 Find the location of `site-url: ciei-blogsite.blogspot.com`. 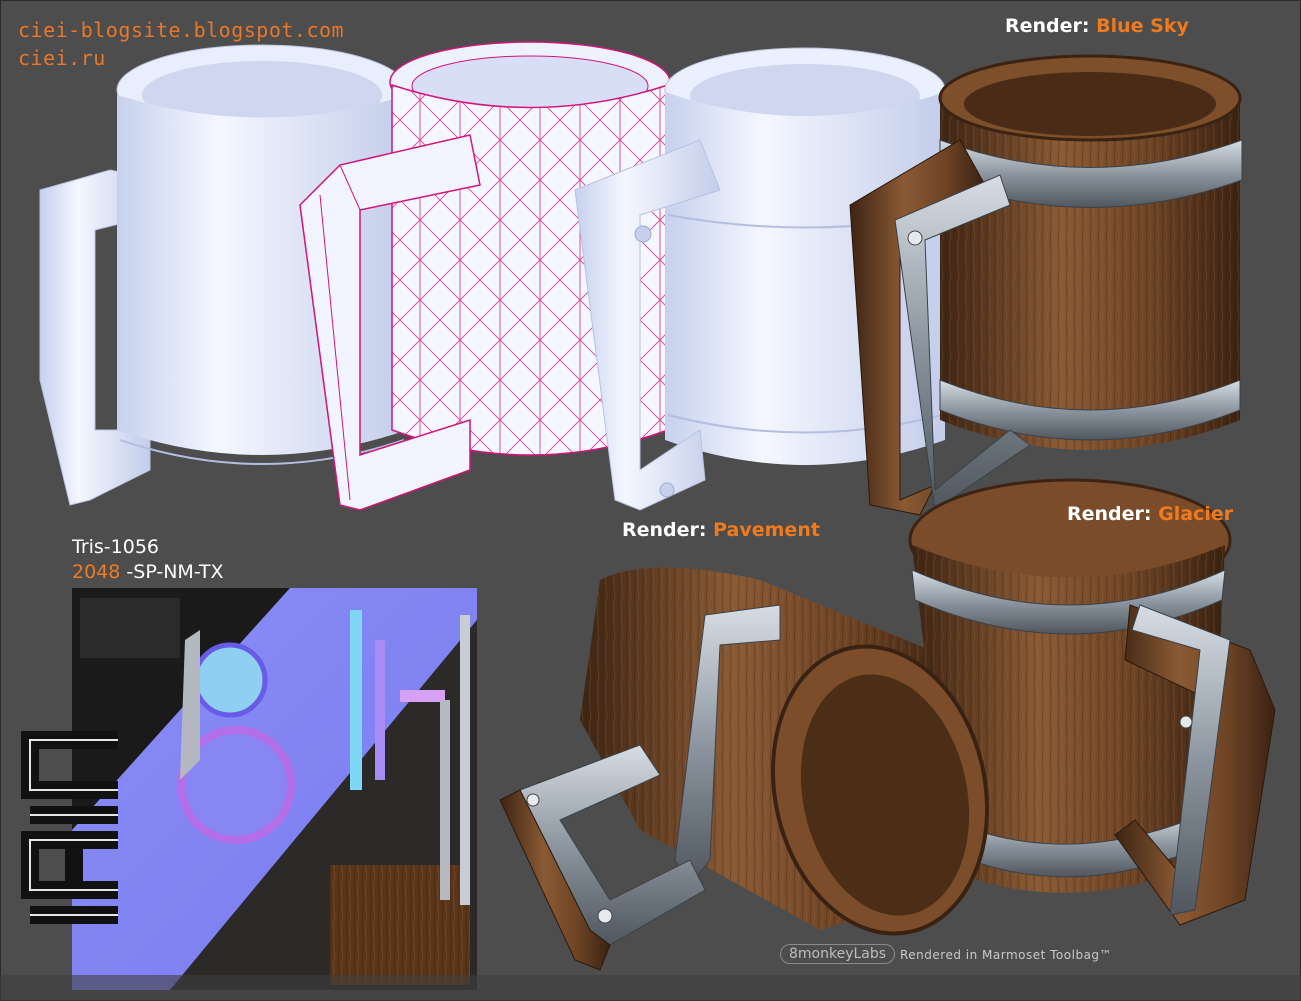

site-url: ciei-blogsite.blogspot.com is located at coordinates (181, 30).